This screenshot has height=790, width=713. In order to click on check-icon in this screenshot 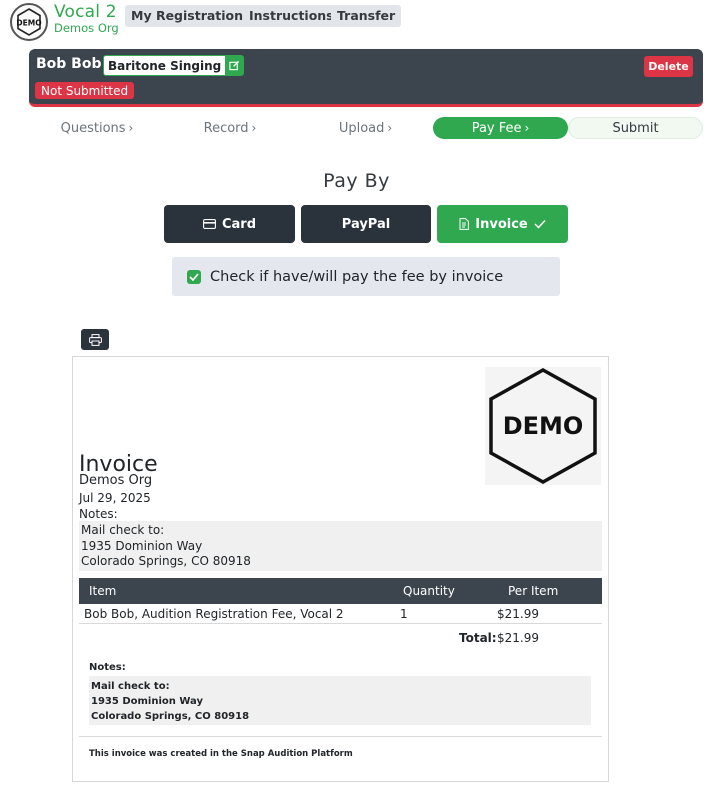, I will do `click(540, 224)`.